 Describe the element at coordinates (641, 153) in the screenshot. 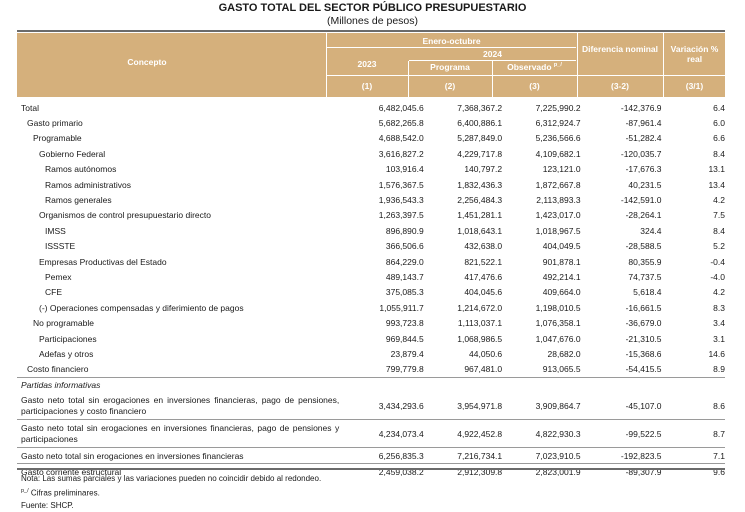

I see `cell-diferencia: -120,035.7` at that location.